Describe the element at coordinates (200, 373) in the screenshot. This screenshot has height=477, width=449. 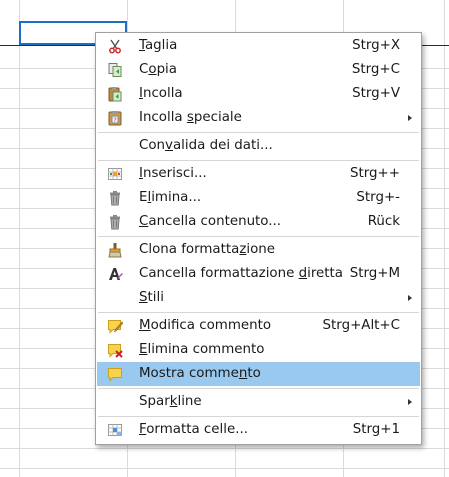
I see `menu-item-label: Mostra commento` at that location.